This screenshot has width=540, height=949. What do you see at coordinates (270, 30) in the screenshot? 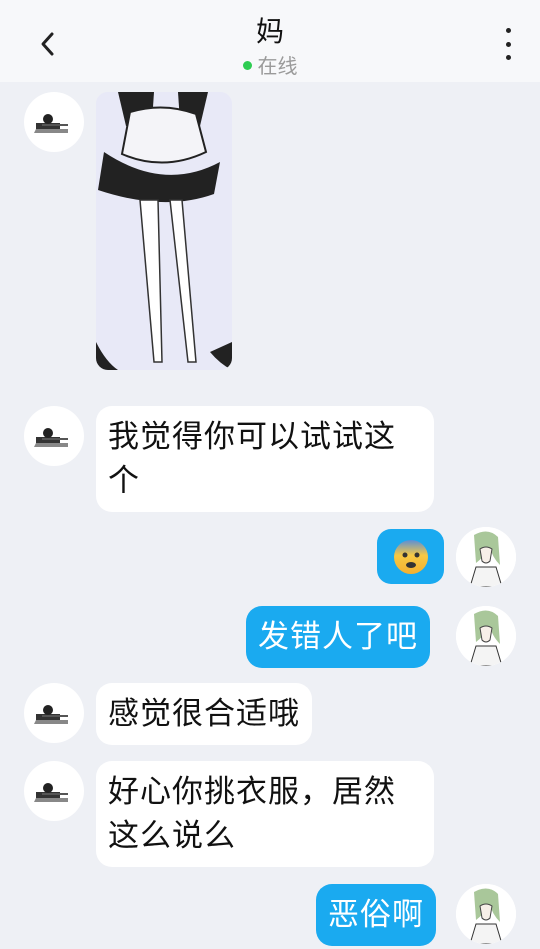
I see `contact-name: 妈` at bounding box center [270, 30].